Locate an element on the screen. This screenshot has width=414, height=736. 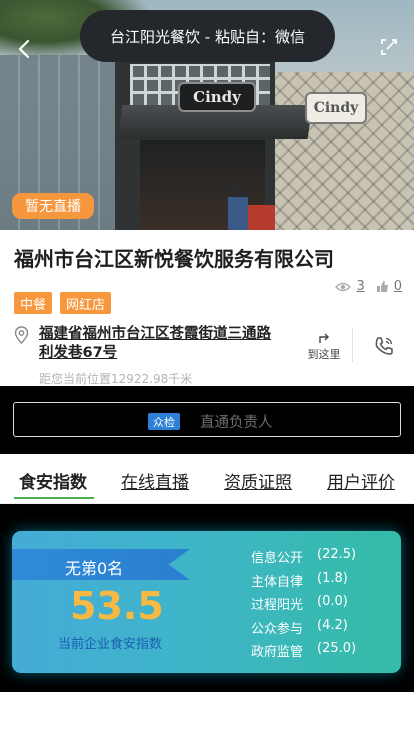
tab-user-reviews: 用户评价 is located at coordinates (361, 480).